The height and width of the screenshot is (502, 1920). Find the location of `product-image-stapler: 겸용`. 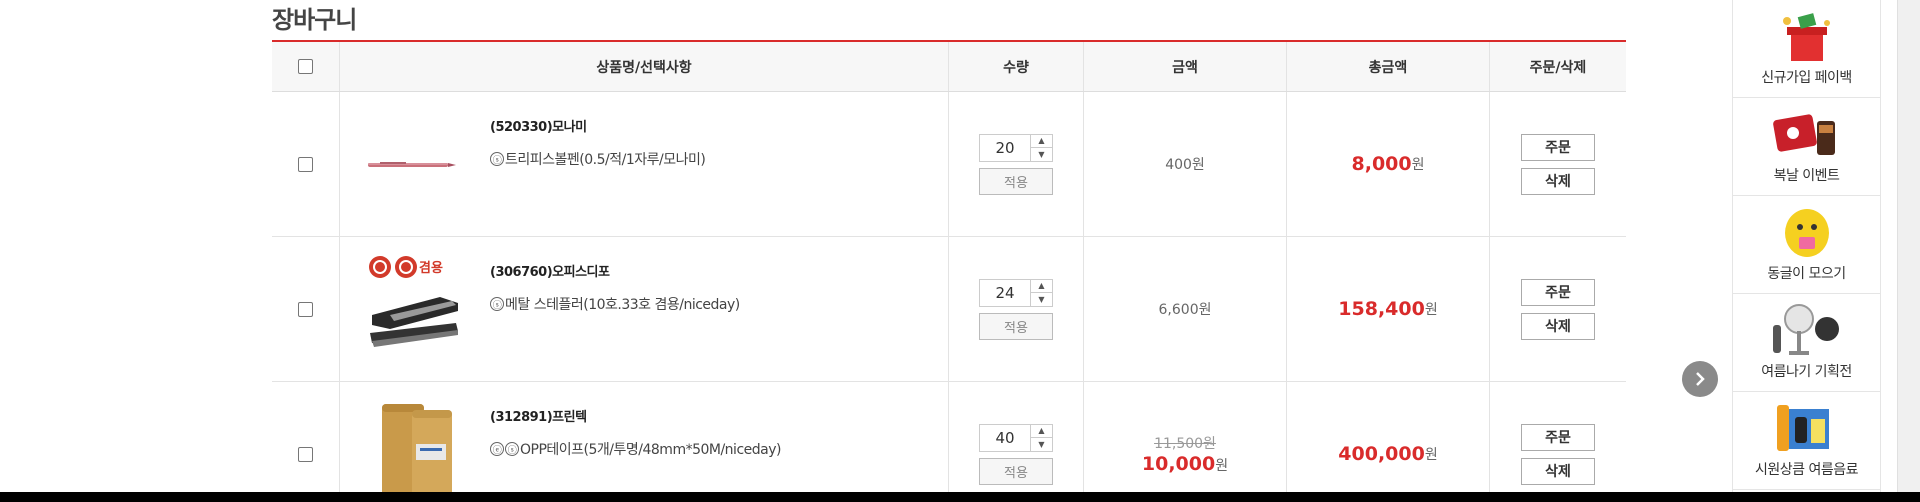

product-image-stapler: 겸용 is located at coordinates (415, 310).